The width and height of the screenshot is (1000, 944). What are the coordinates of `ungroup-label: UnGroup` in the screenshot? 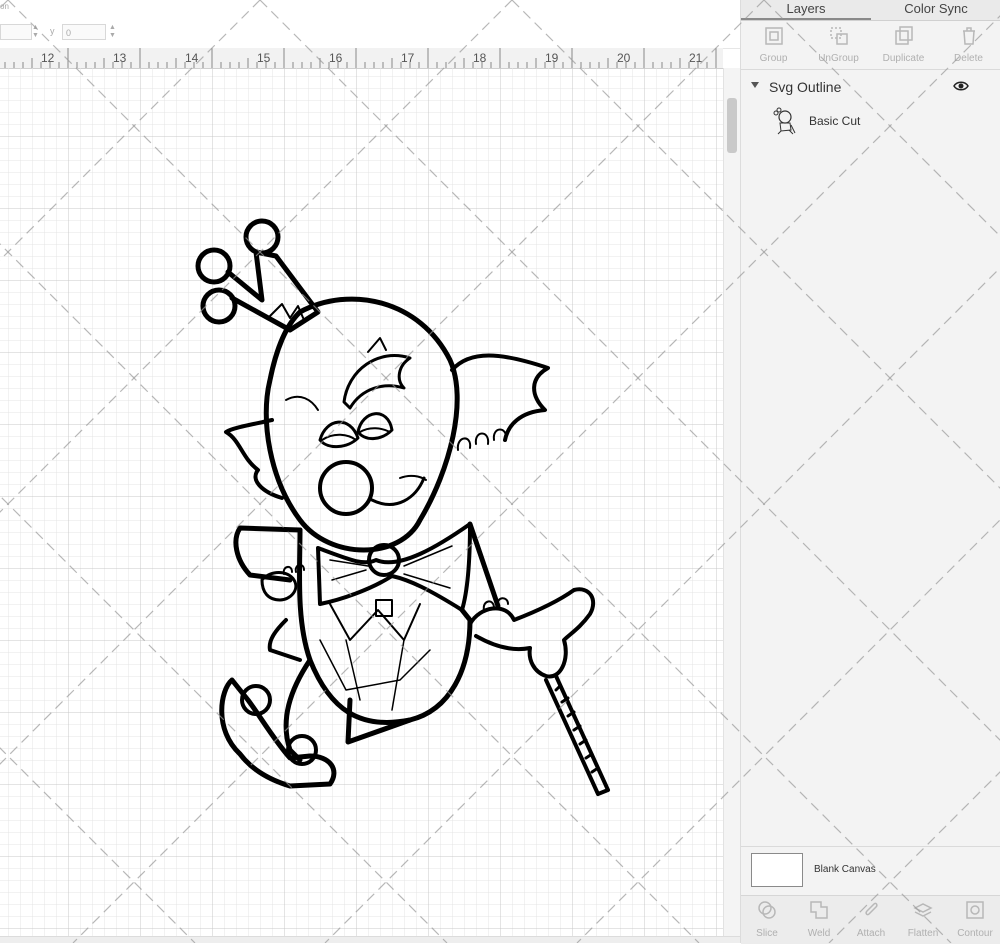 It's located at (838, 58).